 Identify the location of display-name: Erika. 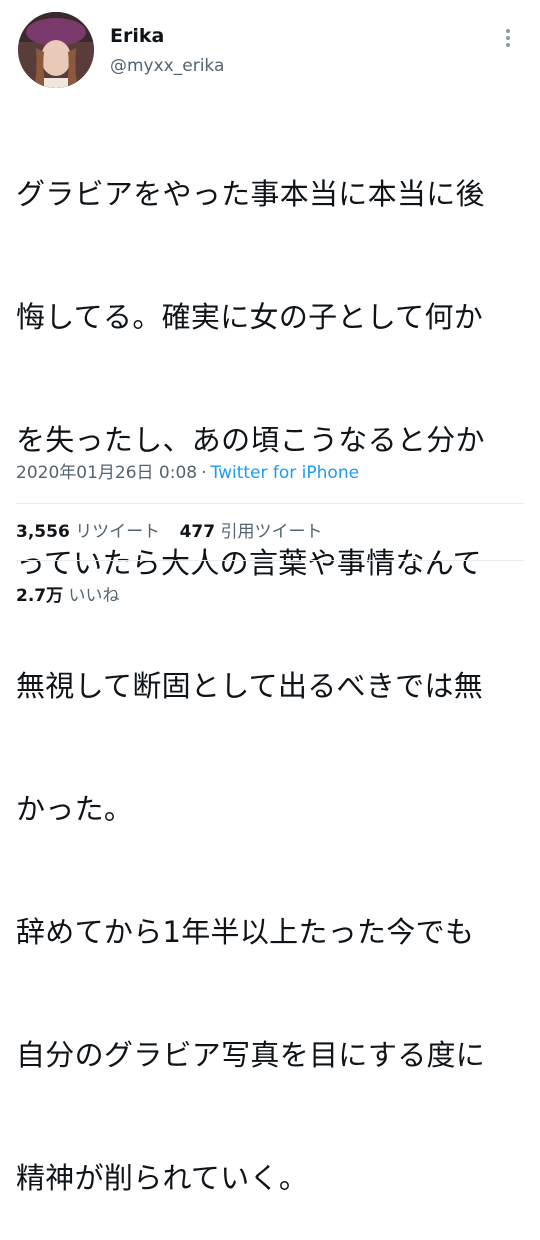
(167, 36).